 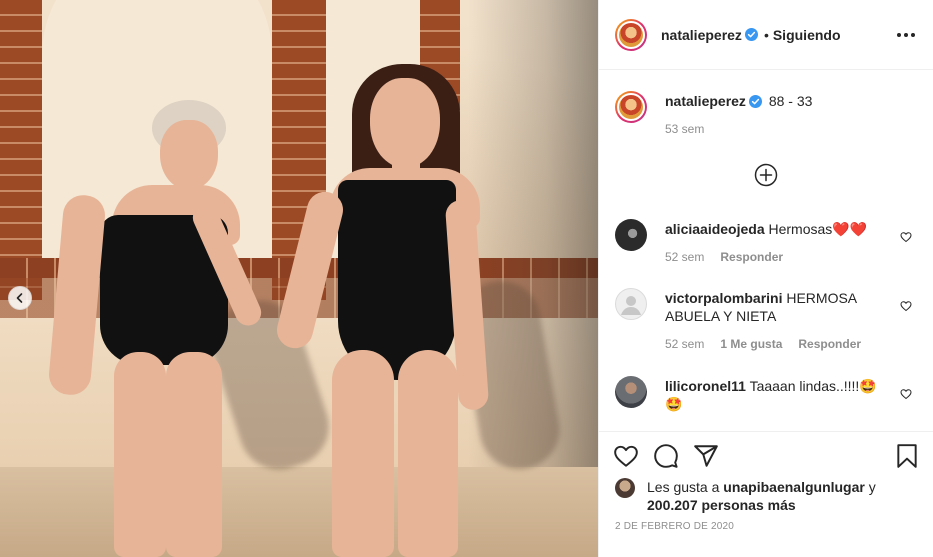 I want to click on load-more-comments-button, so click(x=766, y=175).